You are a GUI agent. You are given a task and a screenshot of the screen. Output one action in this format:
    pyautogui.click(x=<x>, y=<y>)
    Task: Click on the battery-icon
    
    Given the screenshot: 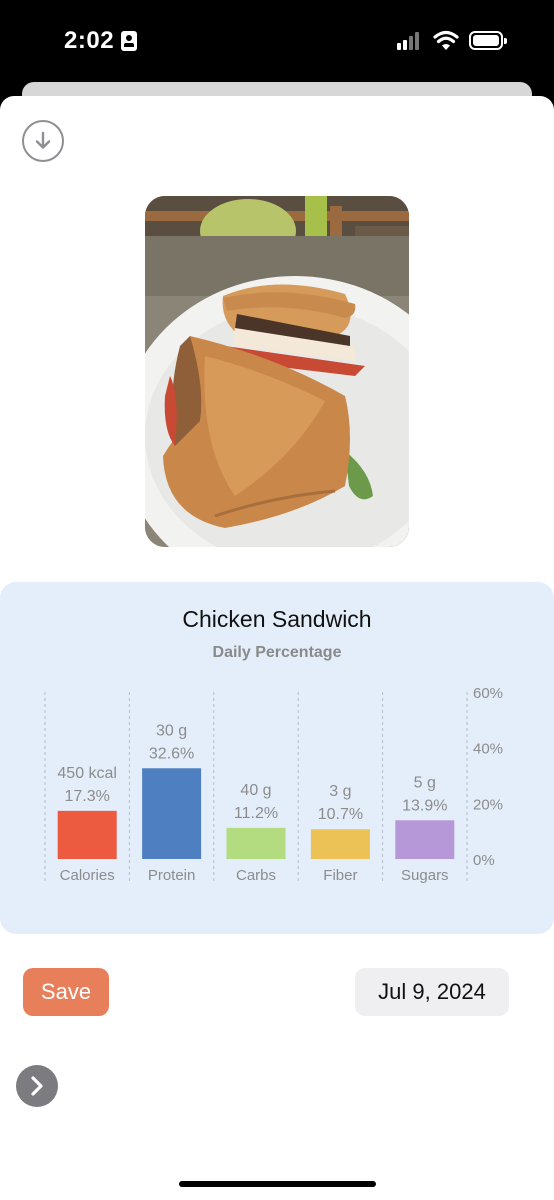 What is the action you would take?
    pyautogui.click(x=488, y=40)
    